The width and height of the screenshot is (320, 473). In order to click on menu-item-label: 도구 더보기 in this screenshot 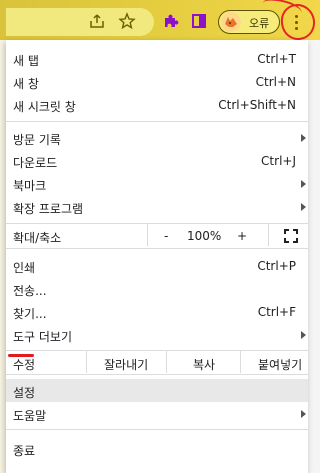, I will do `click(43, 337)`.